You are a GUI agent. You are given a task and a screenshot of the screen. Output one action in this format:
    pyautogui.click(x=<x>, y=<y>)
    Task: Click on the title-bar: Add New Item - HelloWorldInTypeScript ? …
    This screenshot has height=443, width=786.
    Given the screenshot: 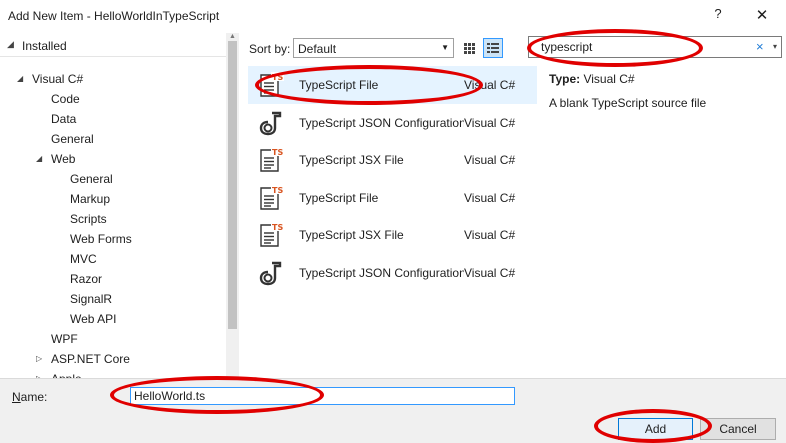 What is the action you would take?
    pyautogui.click(x=393, y=16)
    